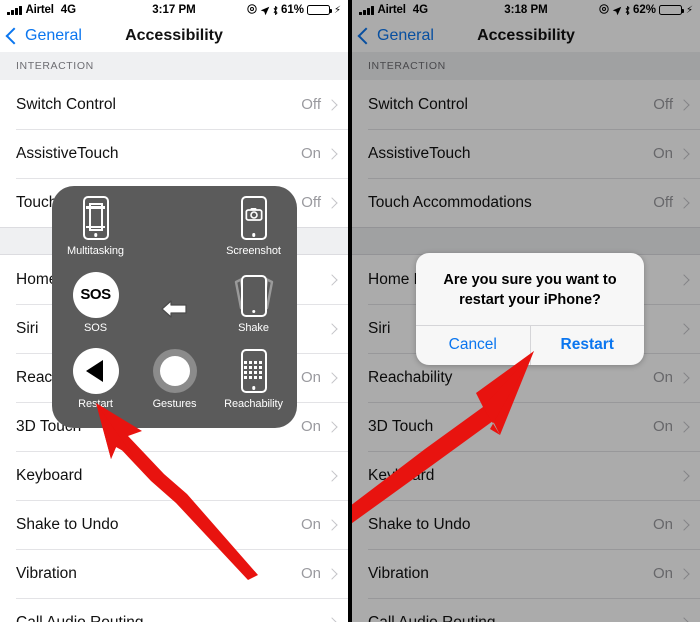 Image resolution: width=700 pixels, height=622 pixels. Describe the element at coordinates (253, 371) in the screenshot. I see `reachability-icon` at that location.